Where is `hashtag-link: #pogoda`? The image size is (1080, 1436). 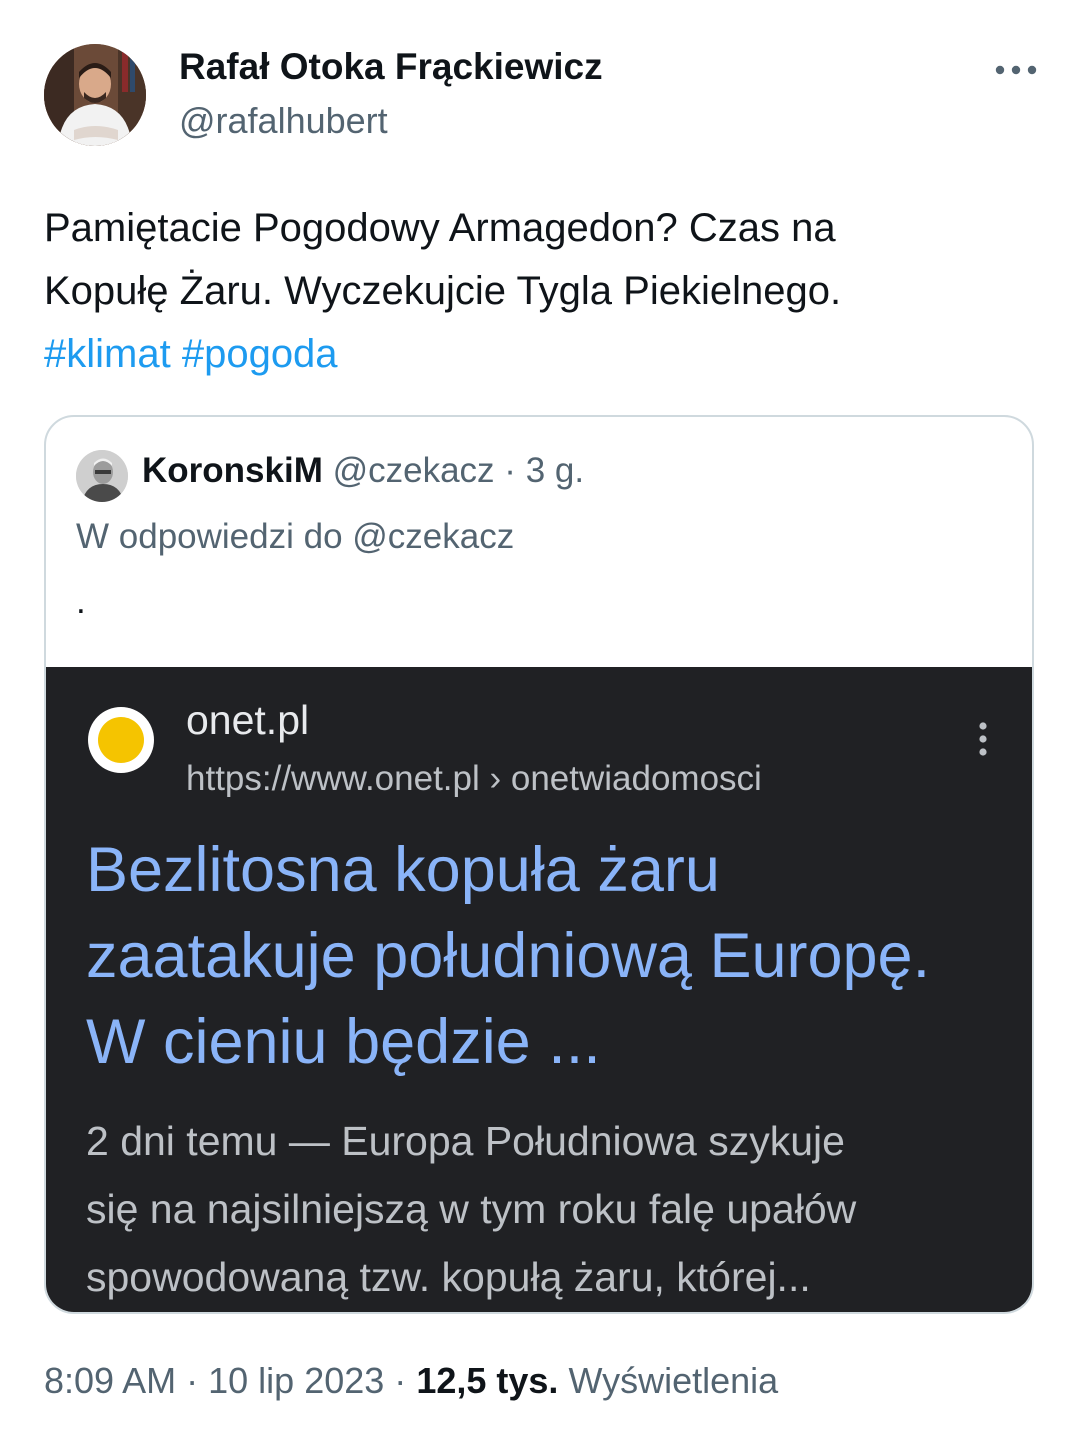
hashtag-link: #pogoda is located at coordinates (260, 354).